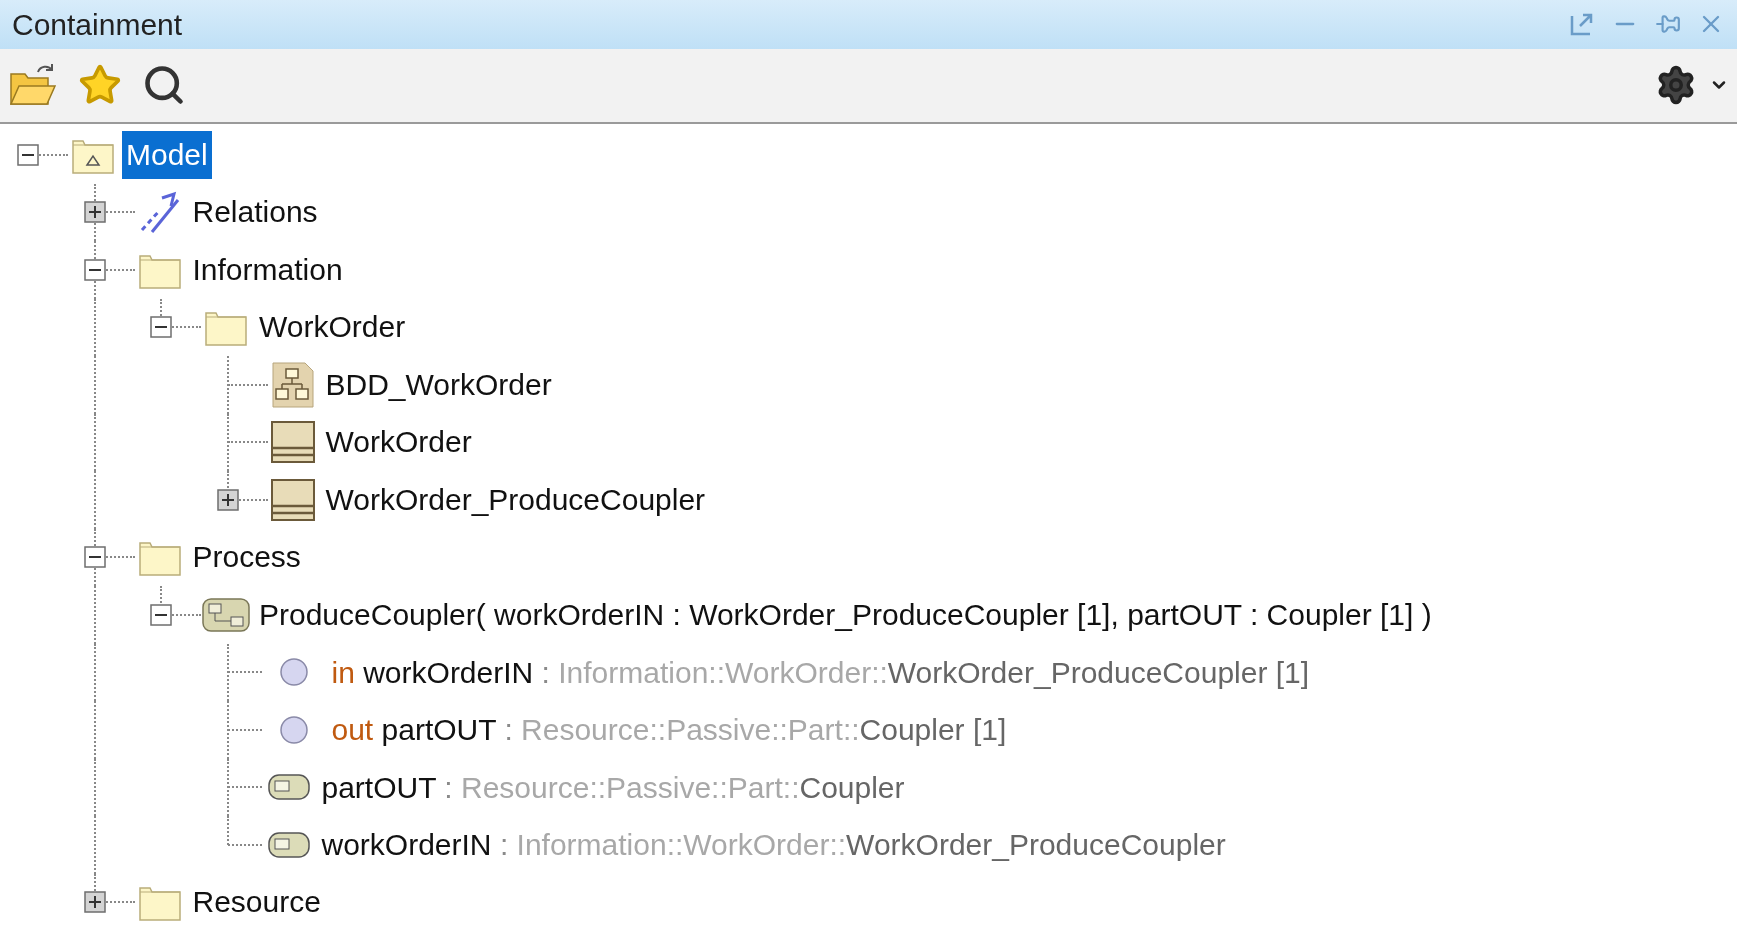  Describe the element at coordinates (515, 499) in the screenshot. I see `element-label: WorkOrder_ProduceCoupler` at that location.